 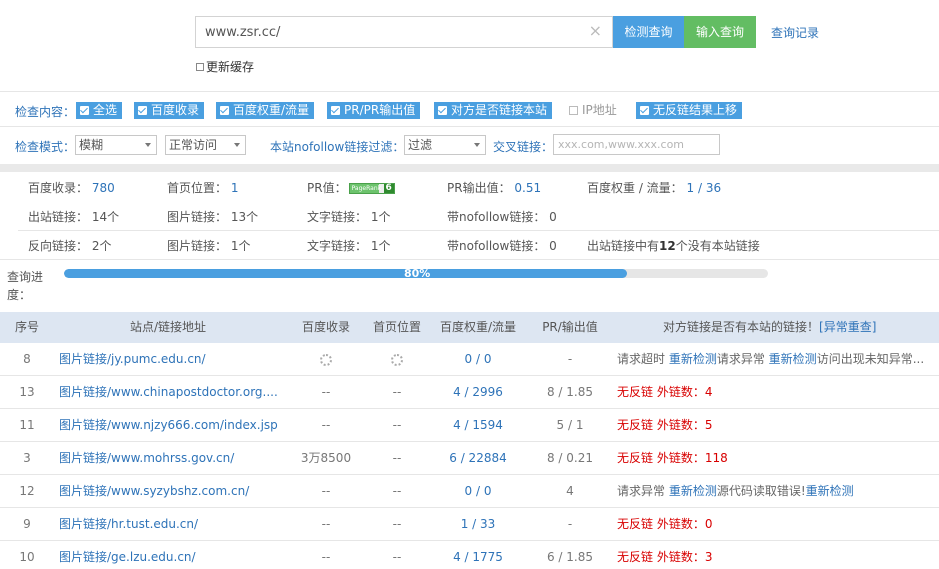 I want to click on stat-nofollow-links: 带nofollow链接： 0, so click(x=502, y=217).